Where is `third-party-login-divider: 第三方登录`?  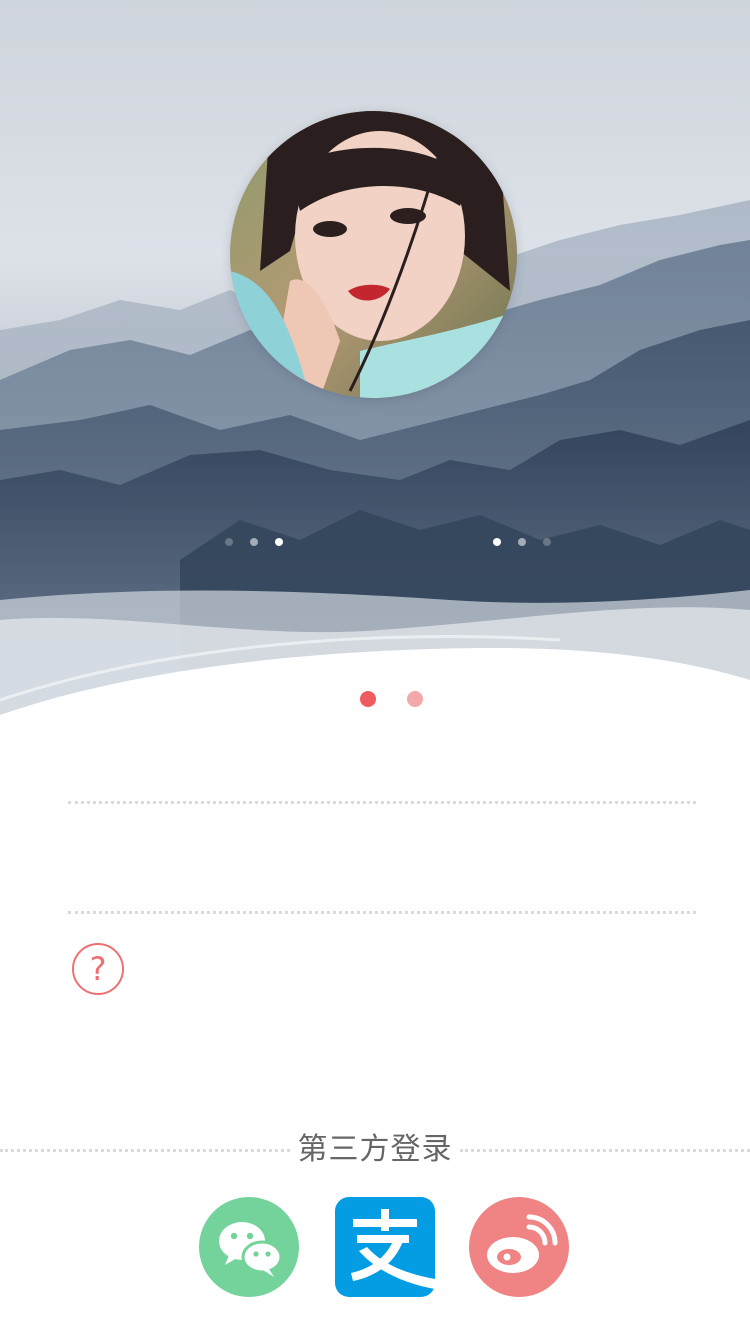
third-party-login-divider: 第三方登录 is located at coordinates (375, 1150).